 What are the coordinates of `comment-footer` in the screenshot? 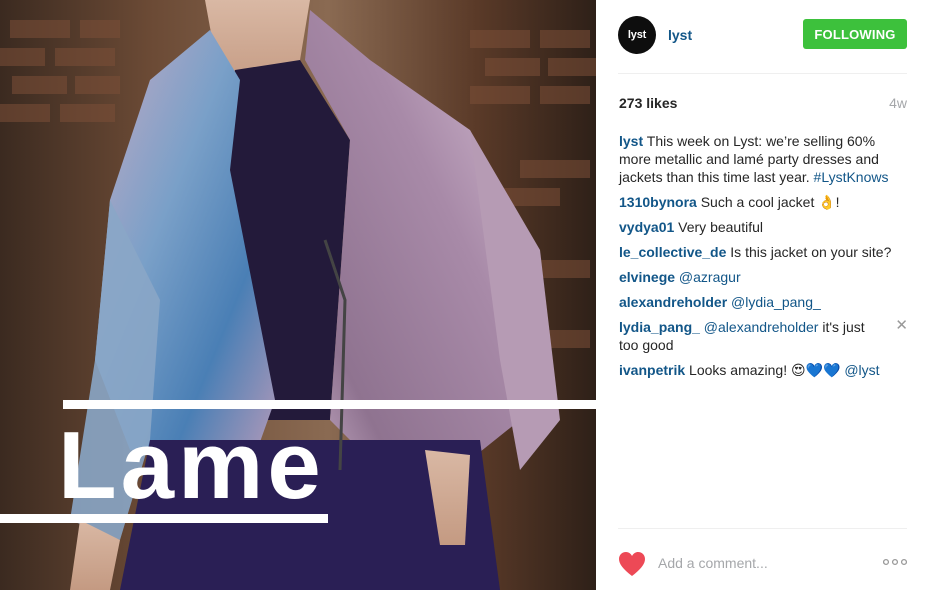 It's located at (762, 562).